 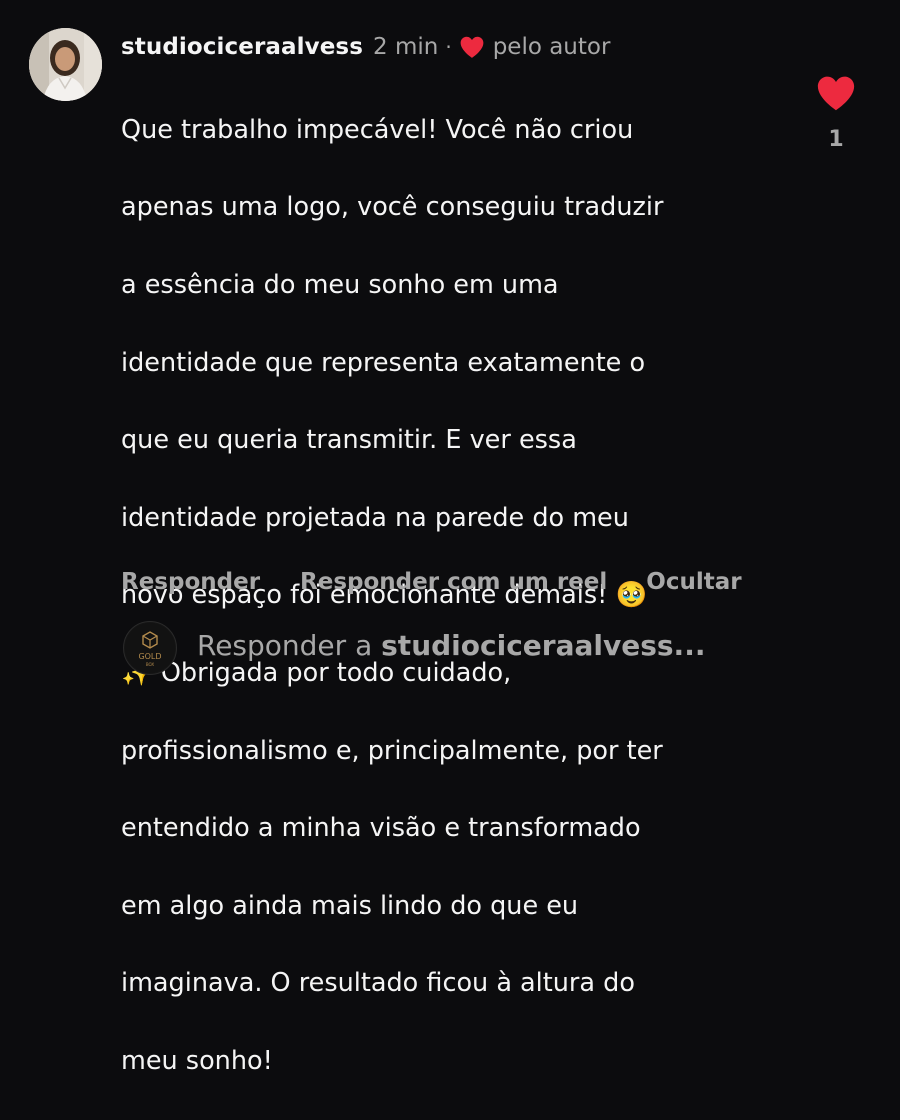 I want to click on comment-line: imaginava. O resultado ficou à altura do, so click(x=378, y=983).